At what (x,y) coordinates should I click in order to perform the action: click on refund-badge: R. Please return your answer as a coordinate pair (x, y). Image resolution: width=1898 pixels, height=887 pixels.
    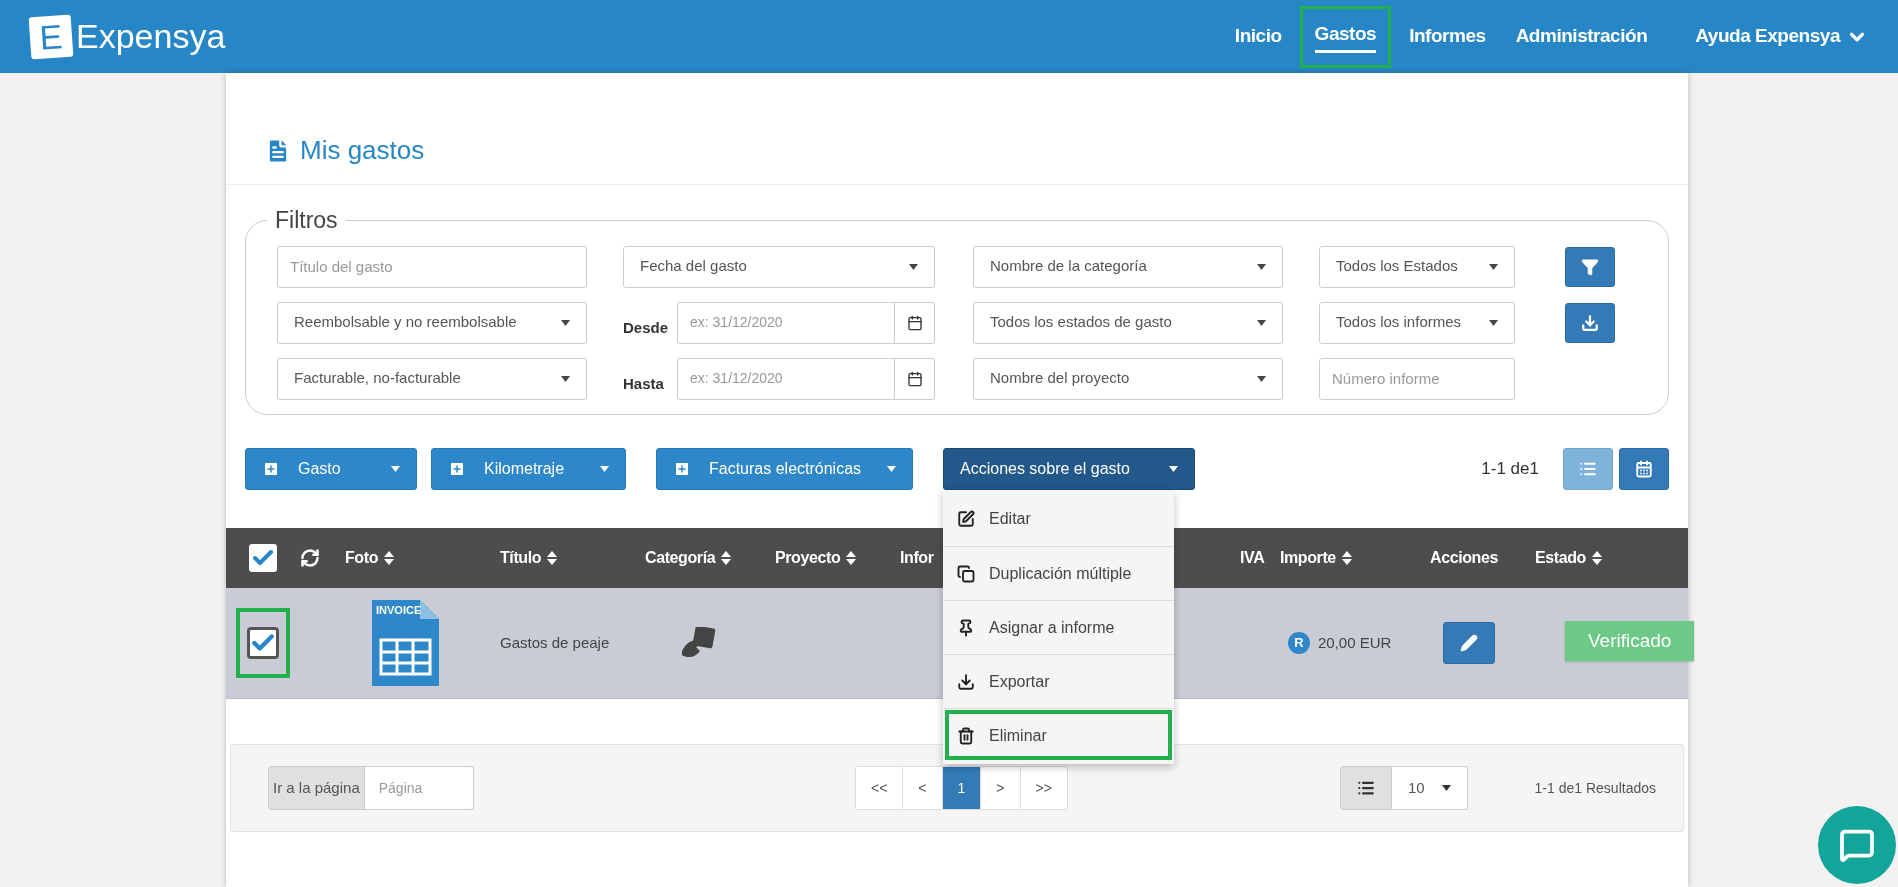
    Looking at the image, I should click on (1299, 643).